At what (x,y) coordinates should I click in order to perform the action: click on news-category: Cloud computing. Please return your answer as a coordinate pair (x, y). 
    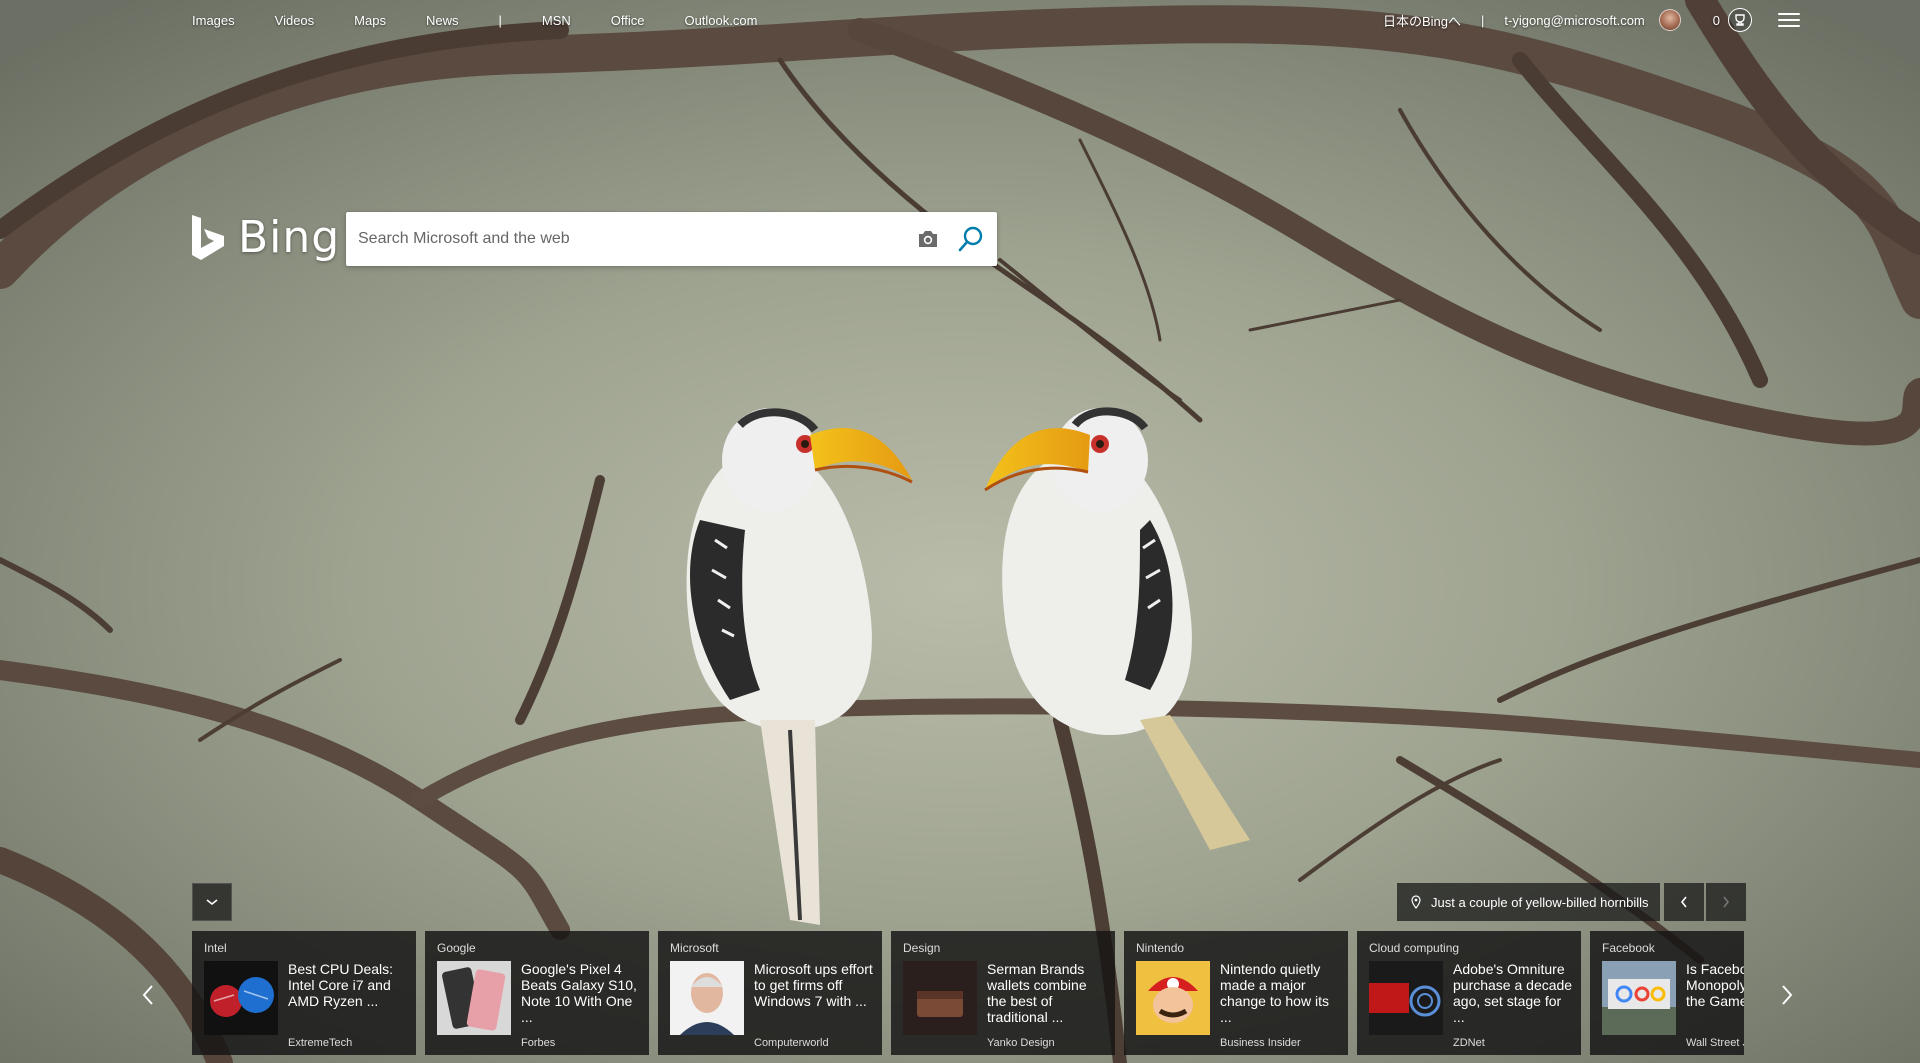
    Looking at the image, I should click on (1414, 948).